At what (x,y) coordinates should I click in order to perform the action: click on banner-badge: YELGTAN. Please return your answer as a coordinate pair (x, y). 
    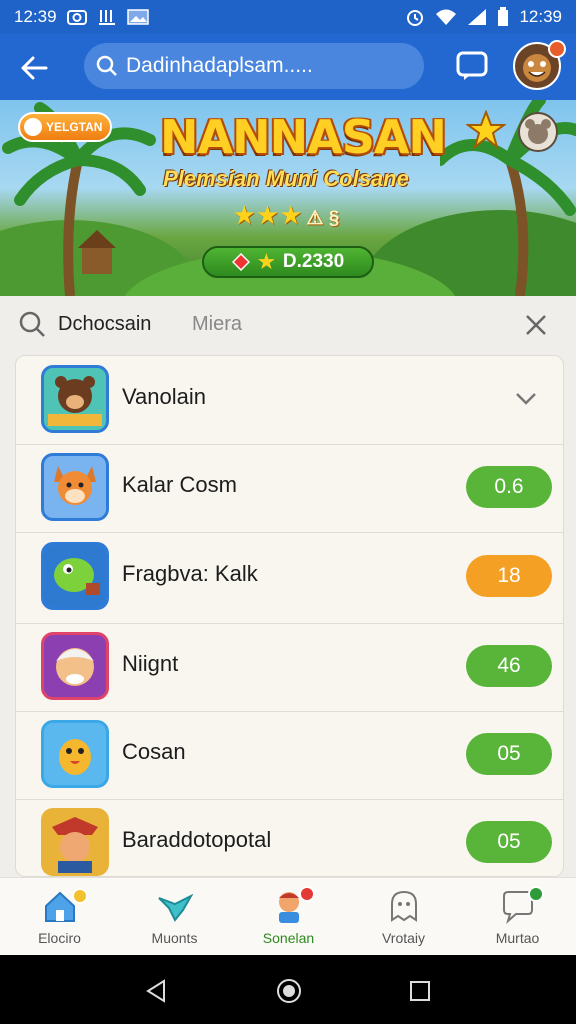
    Looking at the image, I should click on (65, 127).